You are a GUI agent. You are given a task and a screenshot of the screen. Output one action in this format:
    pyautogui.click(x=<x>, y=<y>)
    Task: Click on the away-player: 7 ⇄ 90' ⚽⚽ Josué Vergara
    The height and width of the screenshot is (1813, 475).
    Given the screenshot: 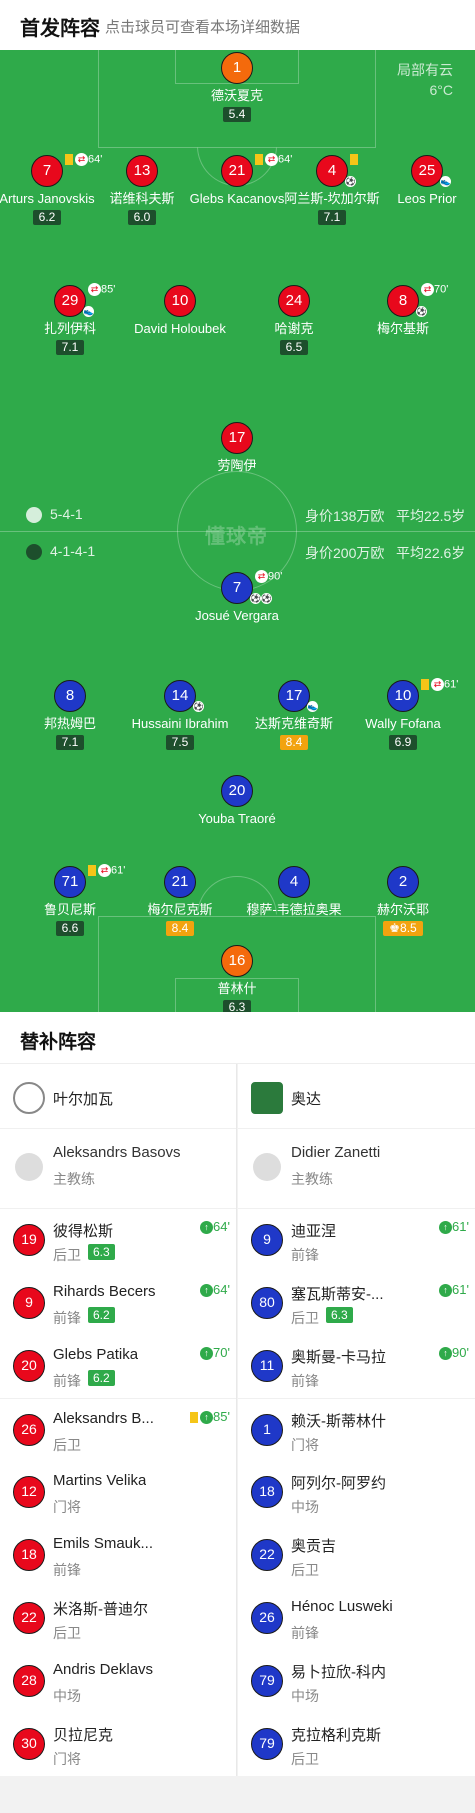 What is the action you would take?
    pyautogui.click(x=237, y=597)
    